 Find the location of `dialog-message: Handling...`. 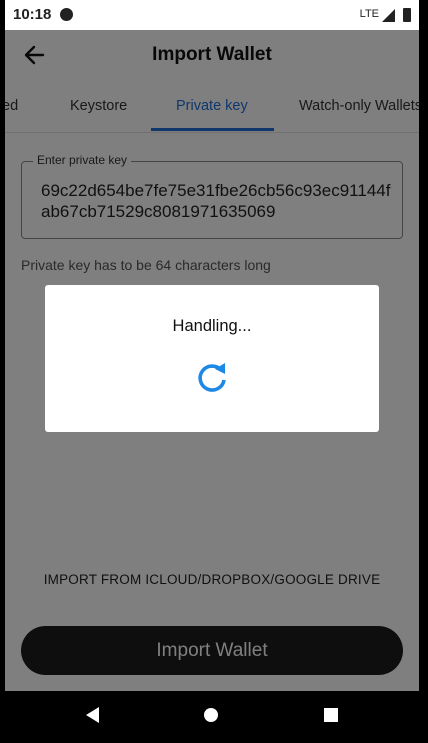

dialog-message: Handling... is located at coordinates (212, 326).